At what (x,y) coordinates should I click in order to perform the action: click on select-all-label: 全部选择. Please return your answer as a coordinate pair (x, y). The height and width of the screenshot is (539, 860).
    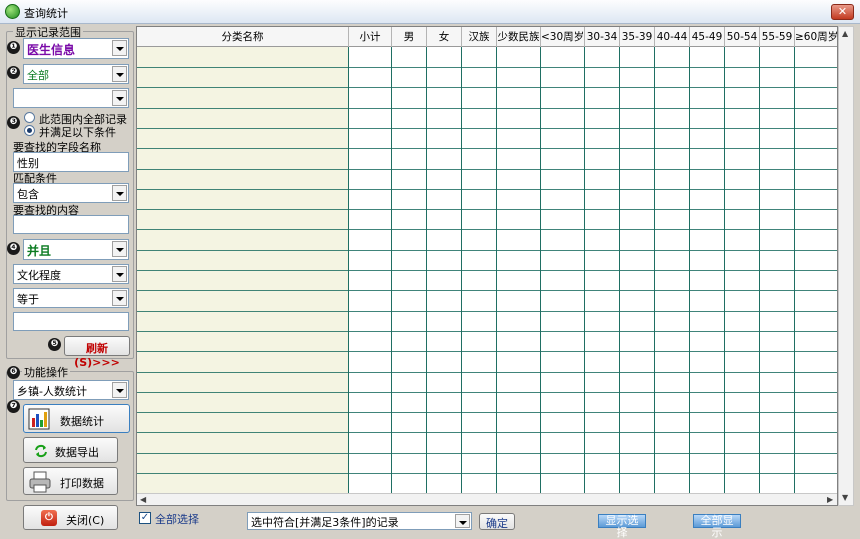
    Looking at the image, I should click on (177, 519).